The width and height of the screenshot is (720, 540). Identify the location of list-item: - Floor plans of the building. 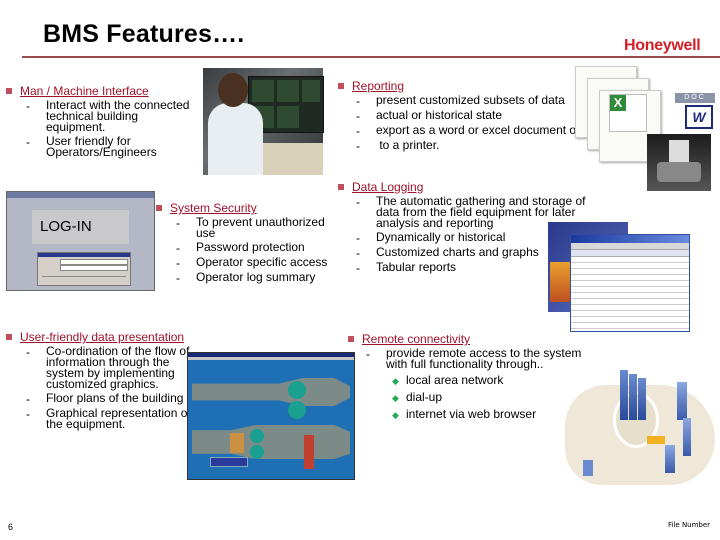
(105, 398).